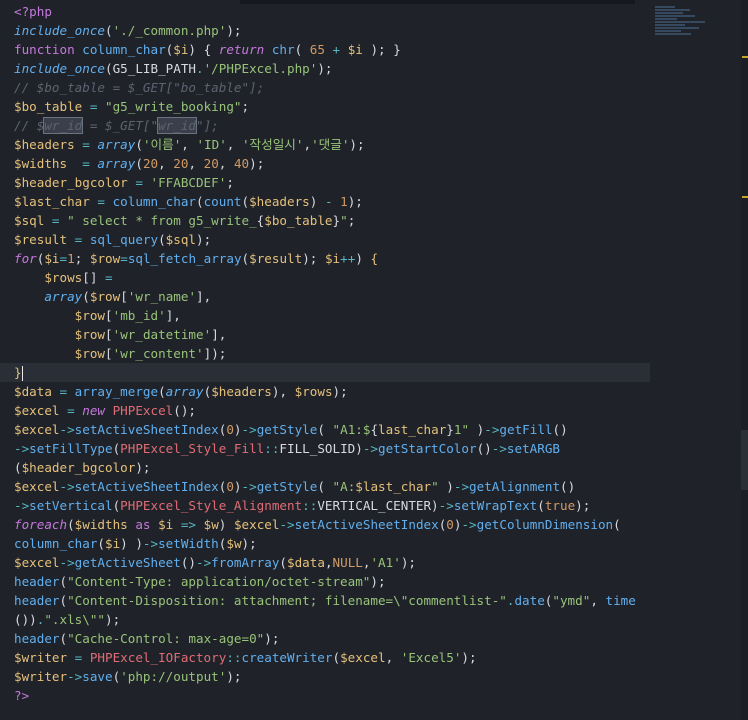  I want to click on code-line: $header_bgcolor = 'FFABCDEF';, so click(325, 182).